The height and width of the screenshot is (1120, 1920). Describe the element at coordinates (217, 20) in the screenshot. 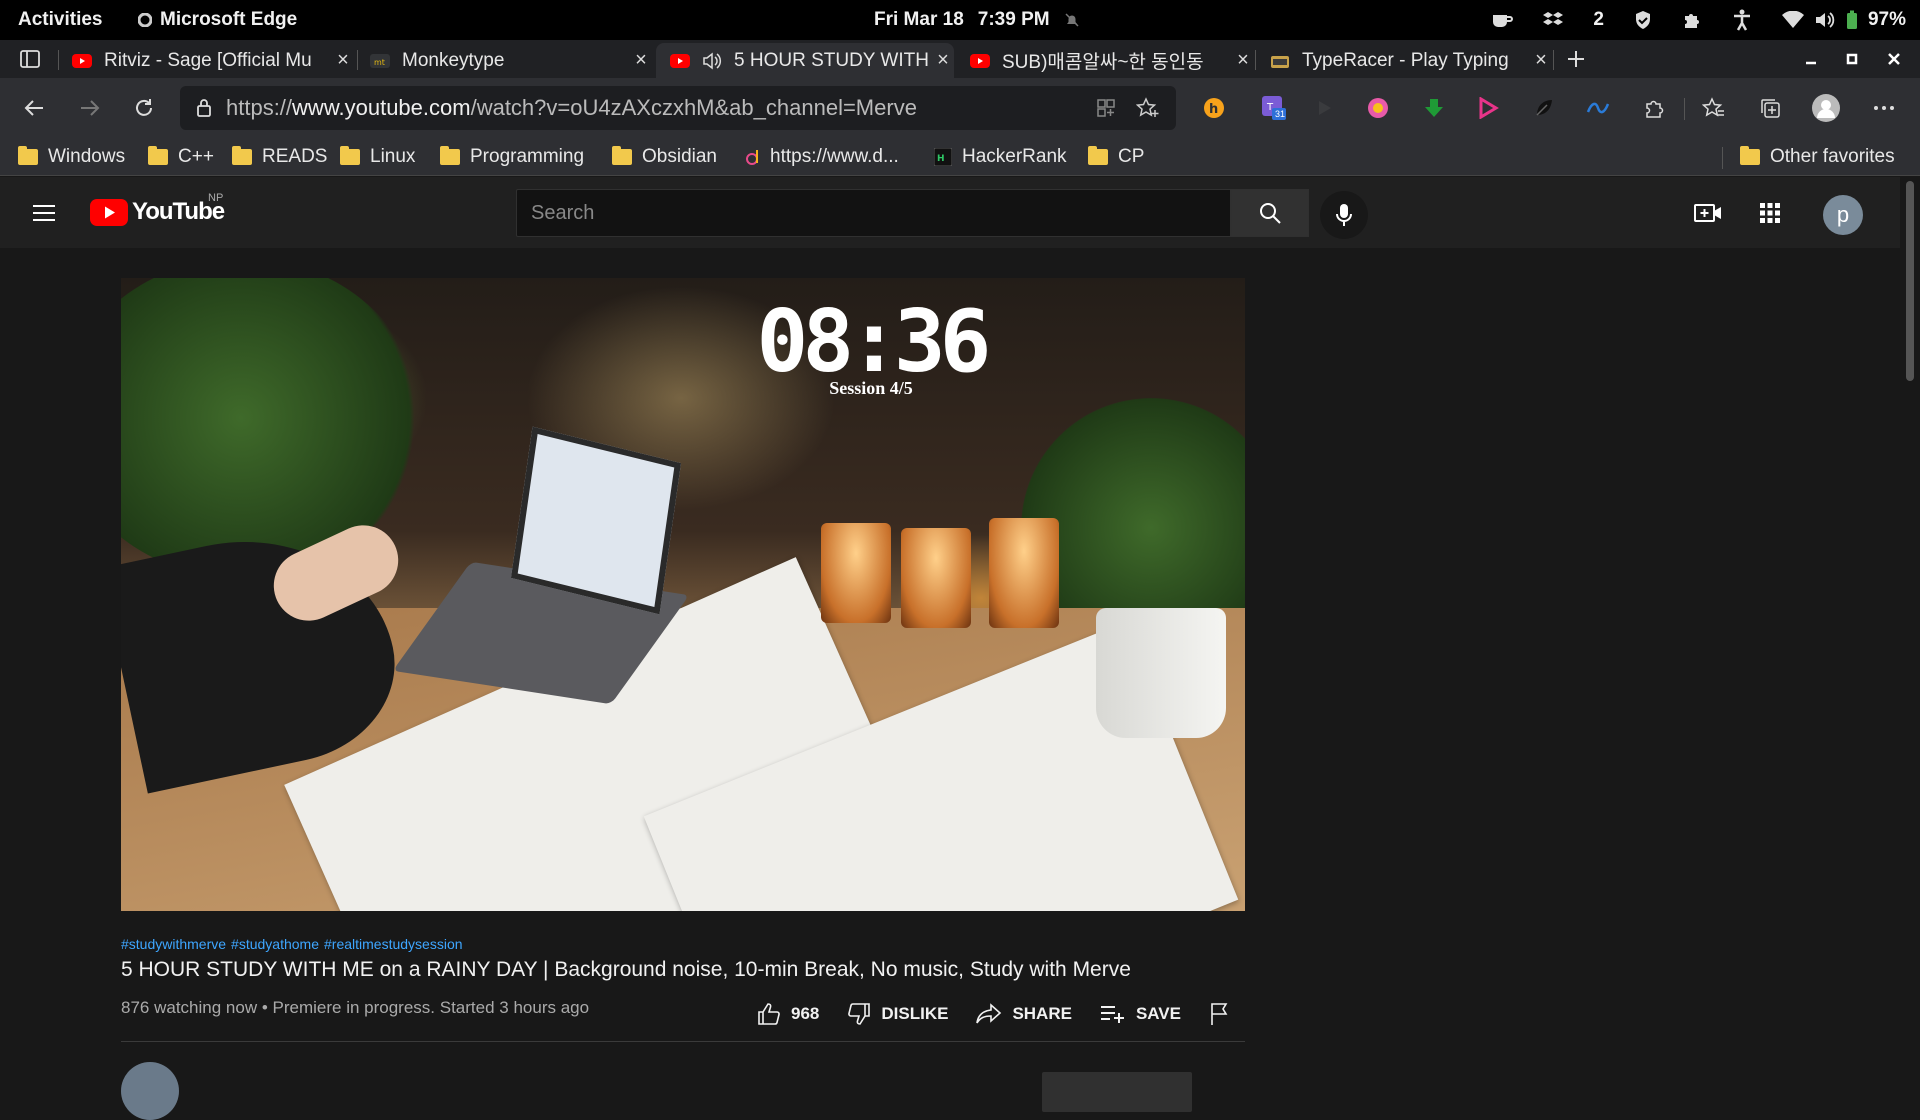

I see `app-menu: Microsoft Edge` at that location.